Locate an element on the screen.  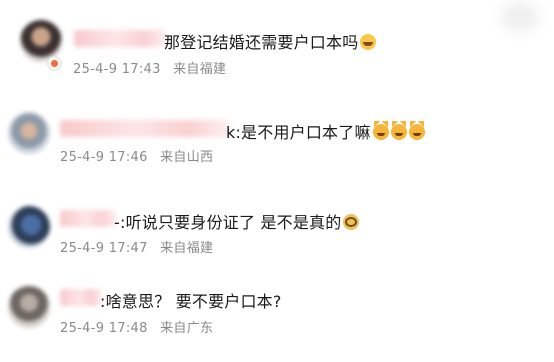
comment-text: k:是不用户口本了嘛 is located at coordinates (325, 131).